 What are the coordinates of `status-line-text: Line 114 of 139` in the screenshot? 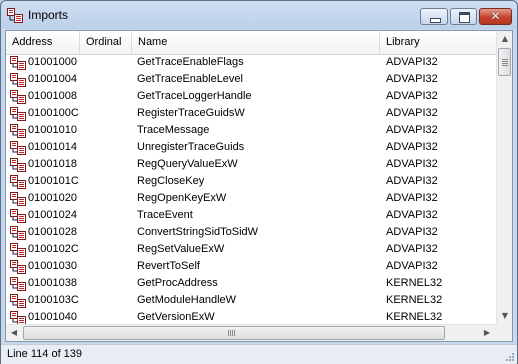 It's located at (45, 354).